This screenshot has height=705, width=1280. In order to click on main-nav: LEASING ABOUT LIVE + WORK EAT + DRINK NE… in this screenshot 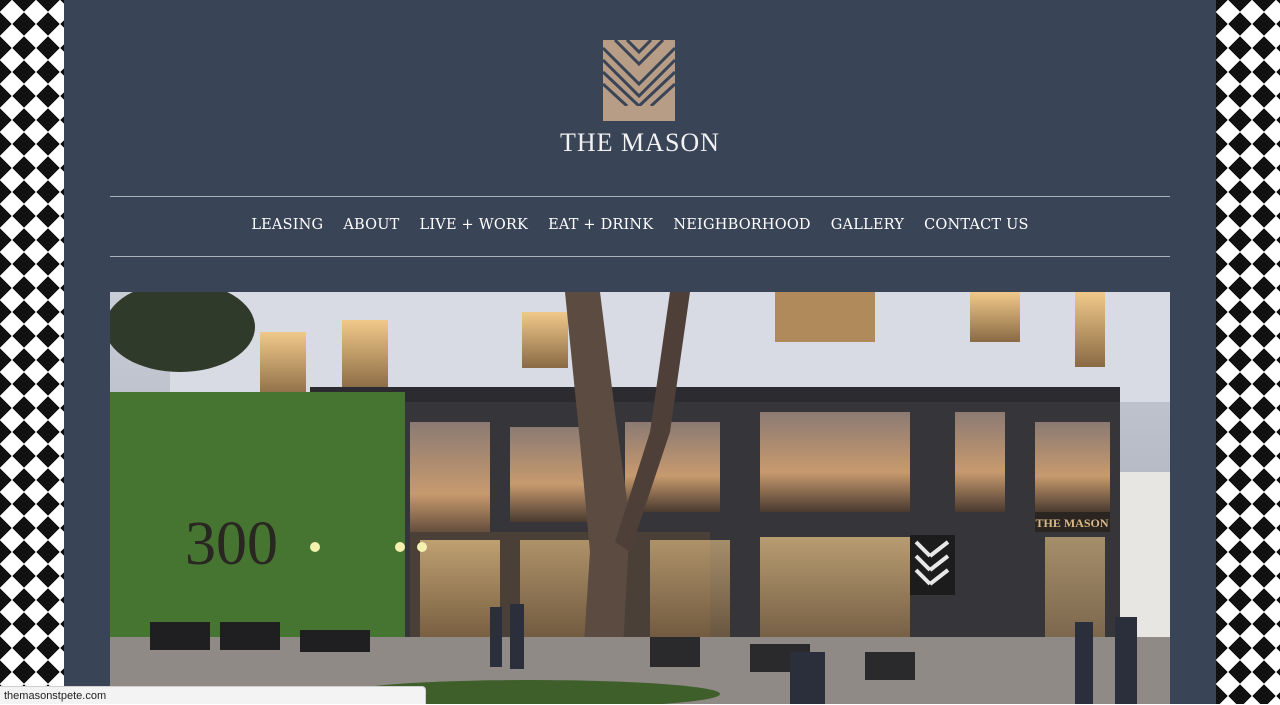, I will do `click(640, 225)`.